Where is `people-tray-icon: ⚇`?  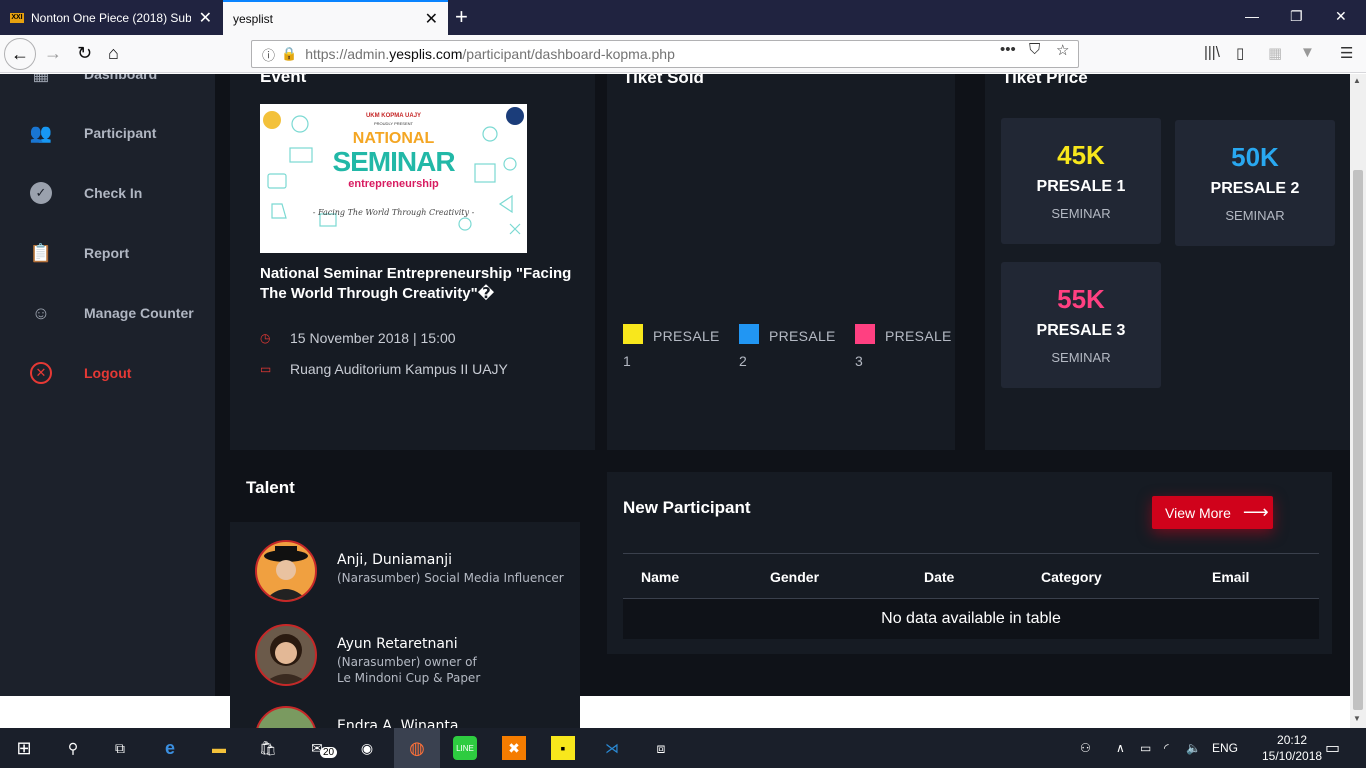
people-tray-icon: ⚇ is located at coordinates (1085, 748).